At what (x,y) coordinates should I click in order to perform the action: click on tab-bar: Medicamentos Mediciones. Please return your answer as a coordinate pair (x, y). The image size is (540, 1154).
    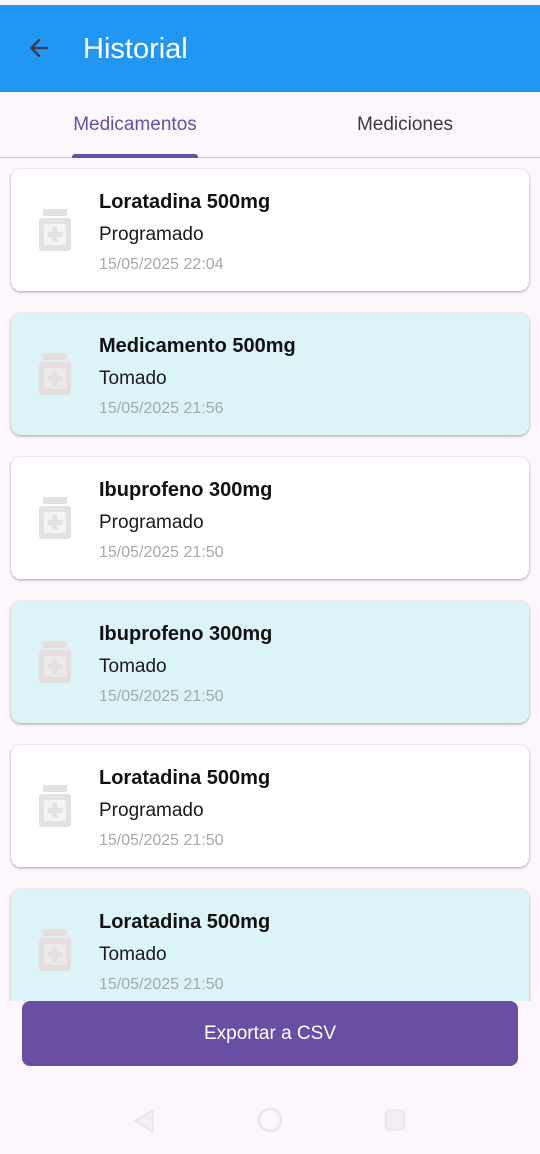
    Looking at the image, I should click on (270, 125).